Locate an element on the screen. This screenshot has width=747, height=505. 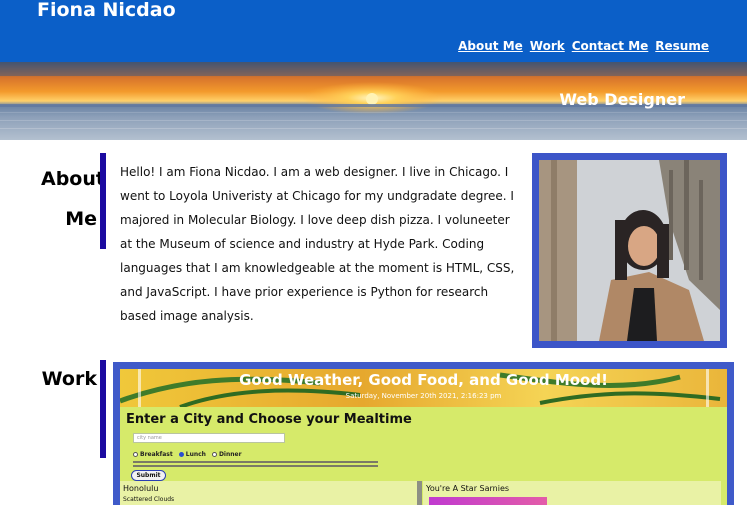
profile-photo-frame is located at coordinates (629, 250).